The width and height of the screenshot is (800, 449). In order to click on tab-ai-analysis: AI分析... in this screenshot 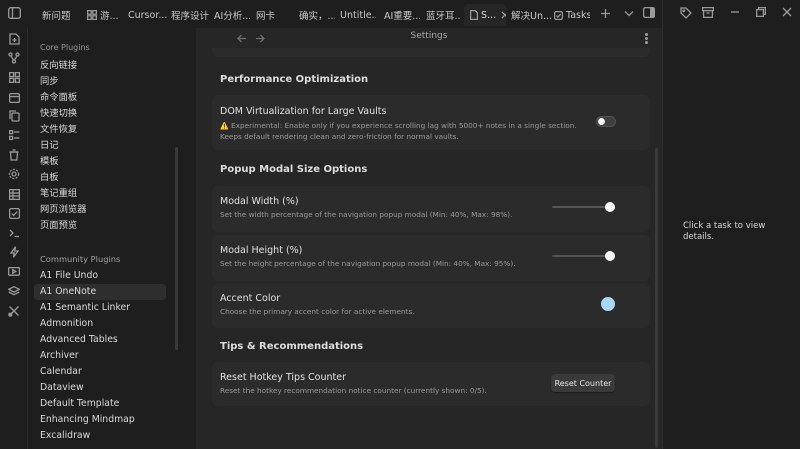, I will do `click(232, 15)`.